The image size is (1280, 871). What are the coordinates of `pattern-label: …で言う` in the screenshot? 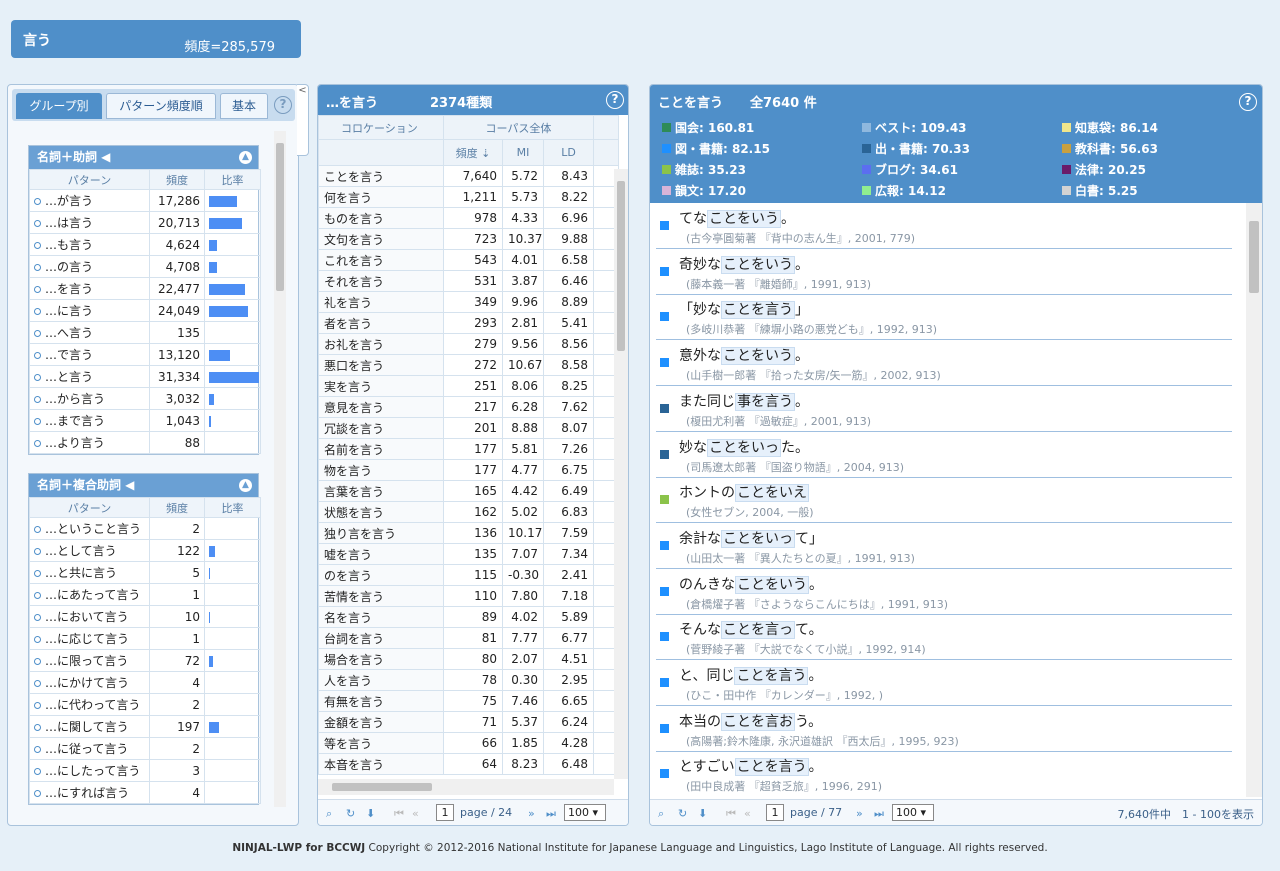 It's located at (69, 355).